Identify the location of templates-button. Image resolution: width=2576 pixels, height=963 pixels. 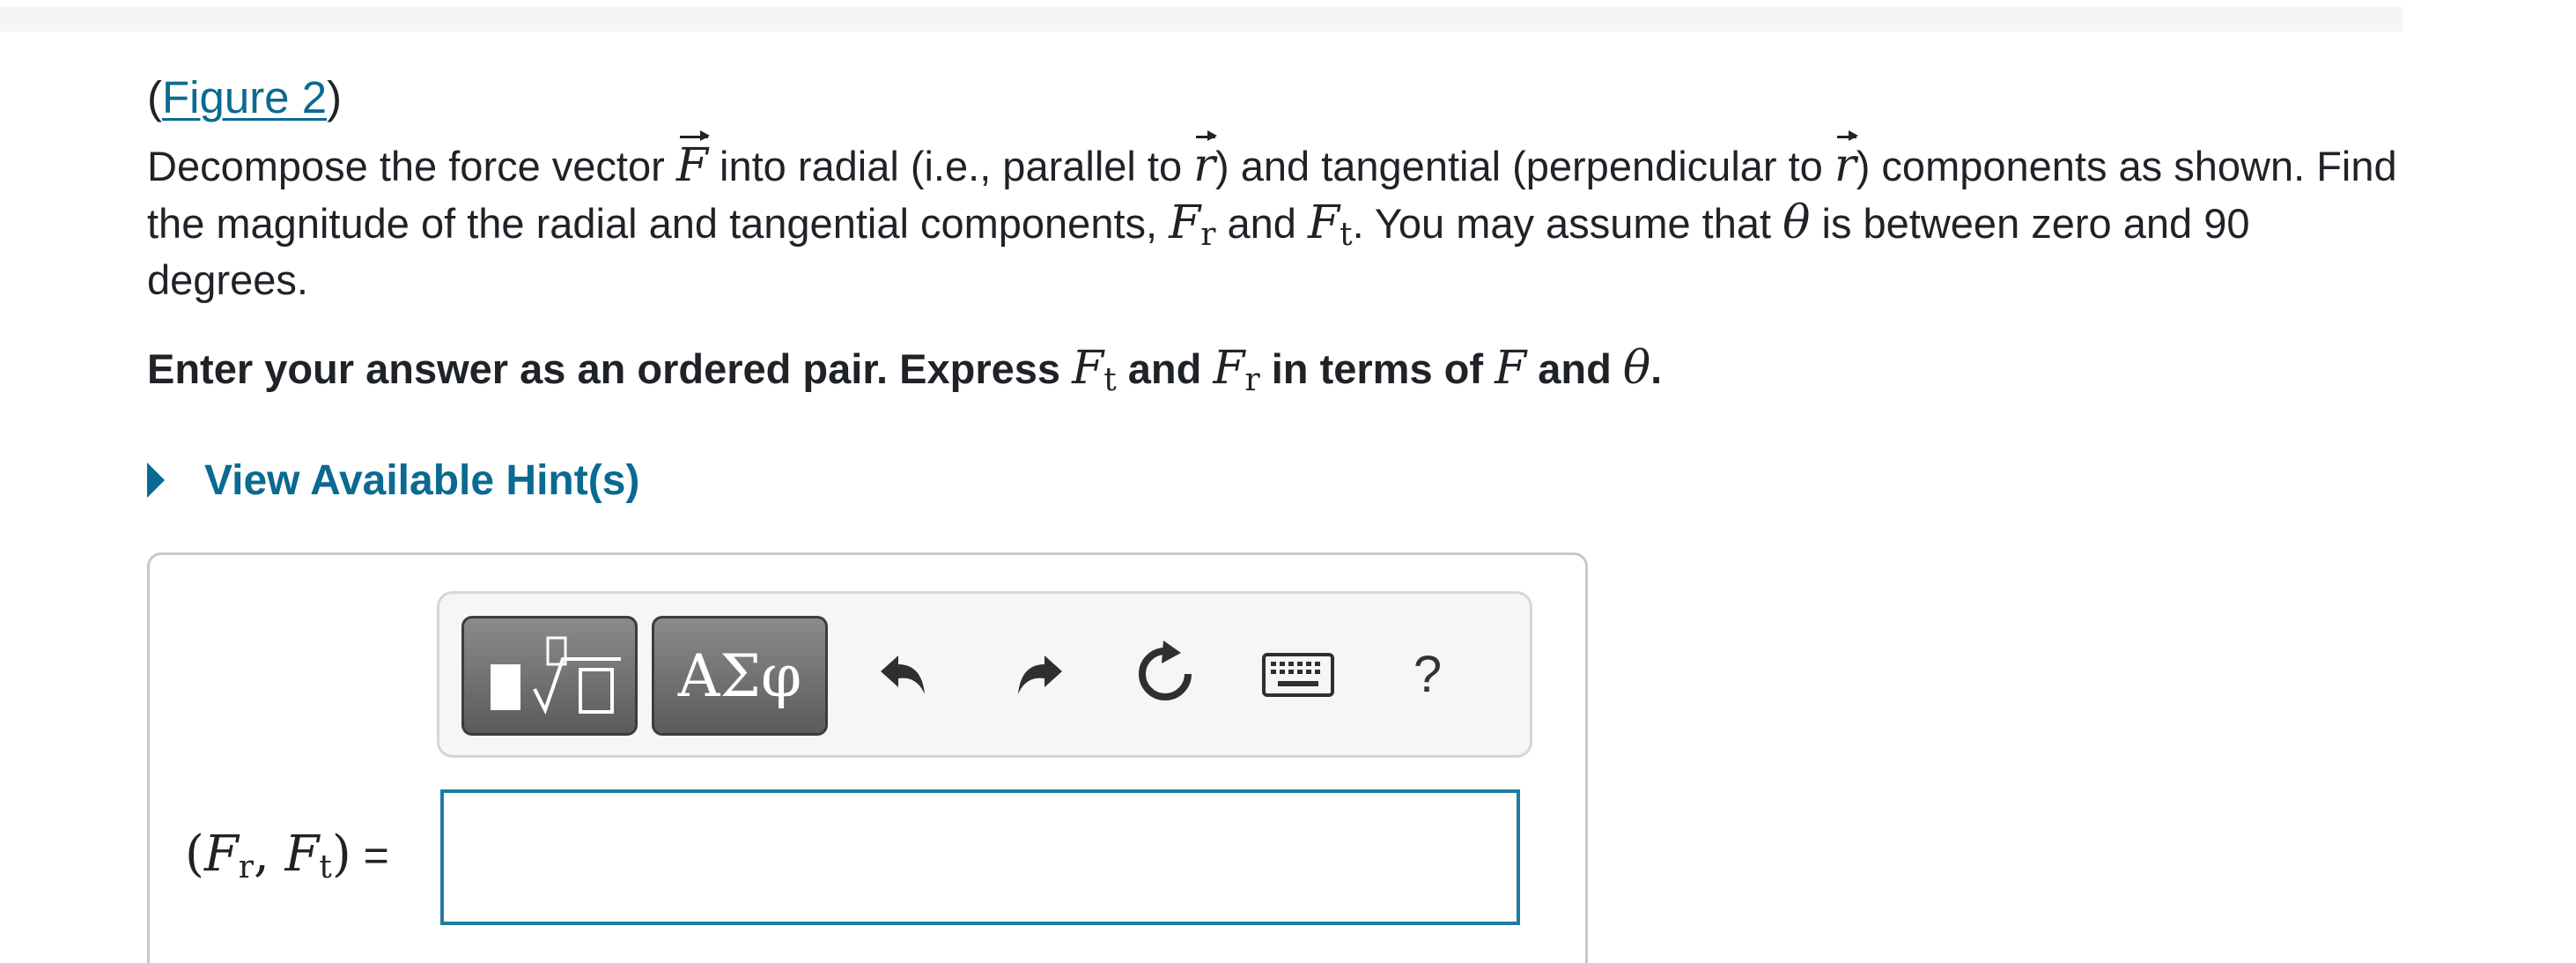
(549, 676).